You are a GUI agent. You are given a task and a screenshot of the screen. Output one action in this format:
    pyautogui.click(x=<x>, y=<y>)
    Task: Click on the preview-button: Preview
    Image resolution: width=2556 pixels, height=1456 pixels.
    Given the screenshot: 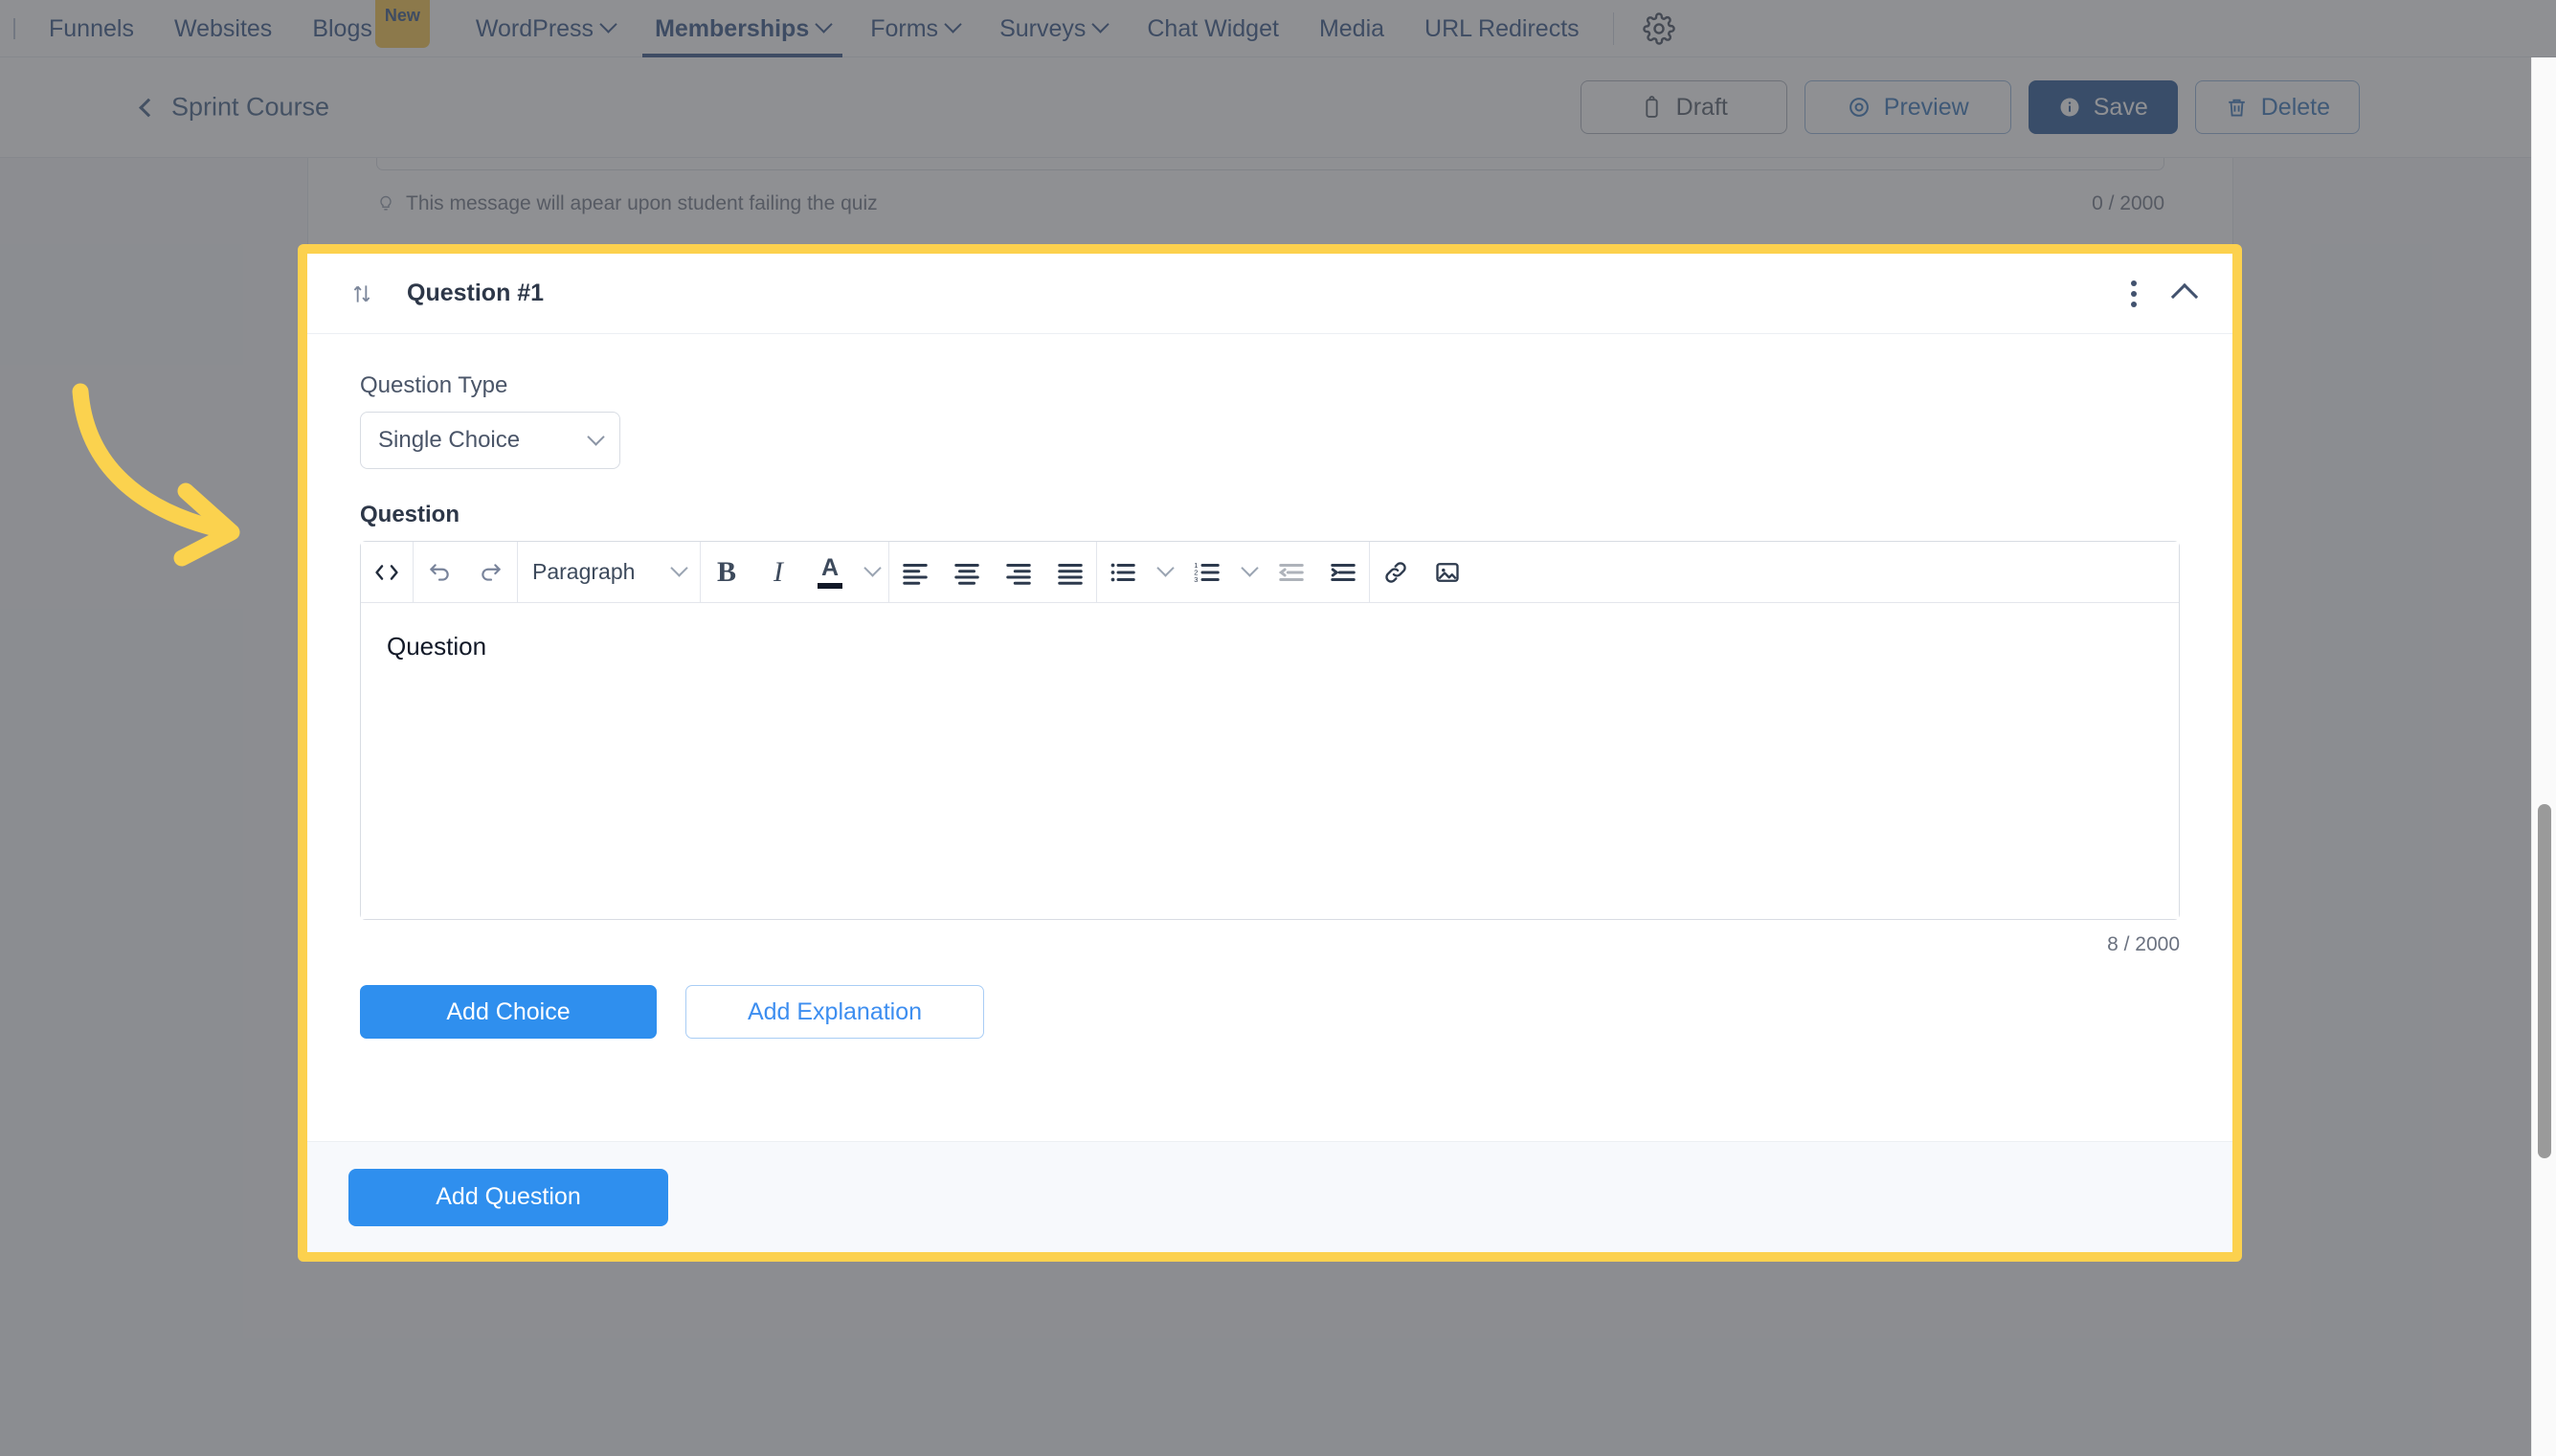 What is the action you would take?
    pyautogui.click(x=1907, y=107)
    